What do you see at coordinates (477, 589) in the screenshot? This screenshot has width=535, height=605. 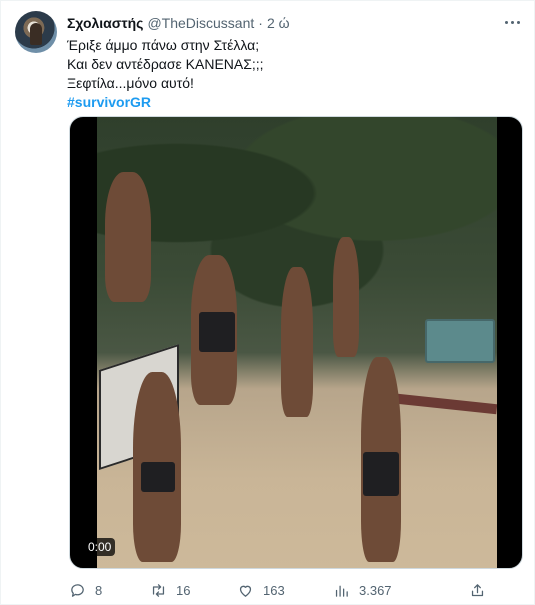 I see `share-icon` at bounding box center [477, 589].